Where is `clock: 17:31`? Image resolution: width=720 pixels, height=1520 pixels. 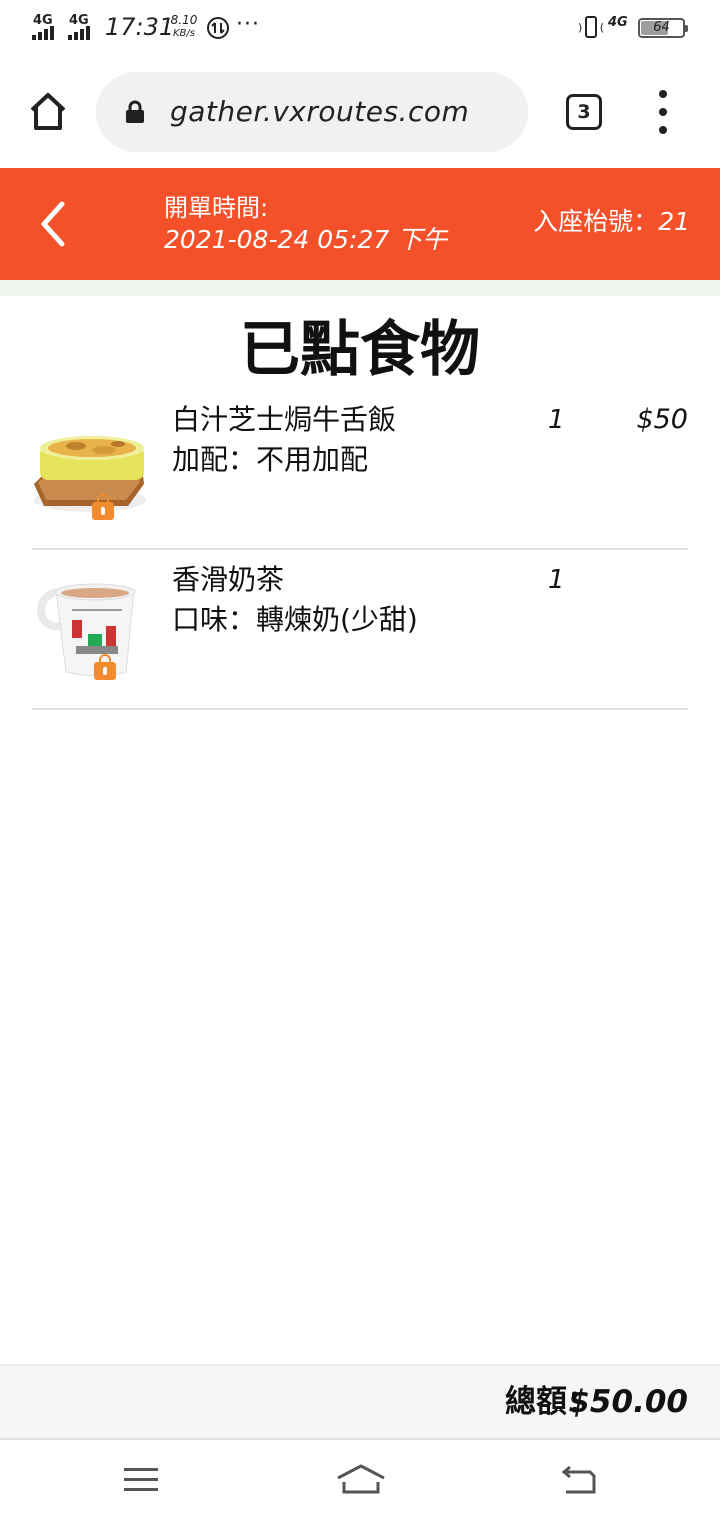
clock: 17:31 is located at coordinates (140, 27).